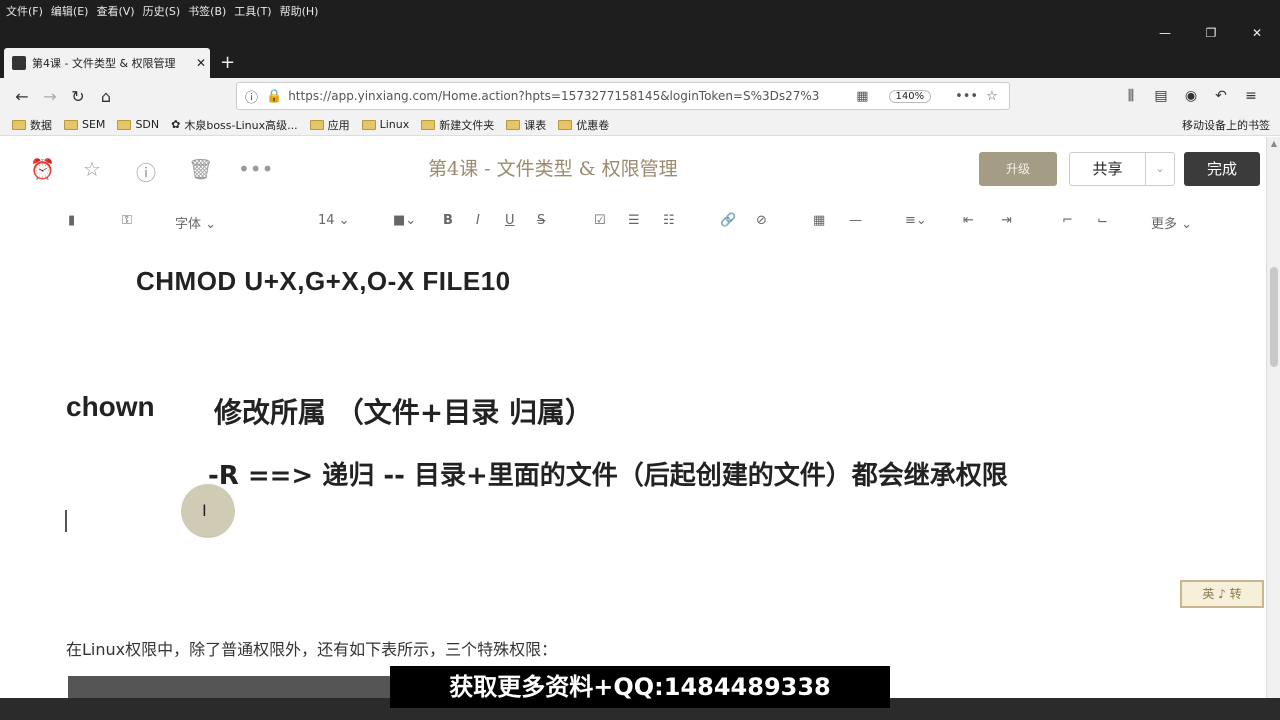 The width and height of the screenshot is (1280, 720). I want to click on bookmark-item: SEM, so click(84, 124).